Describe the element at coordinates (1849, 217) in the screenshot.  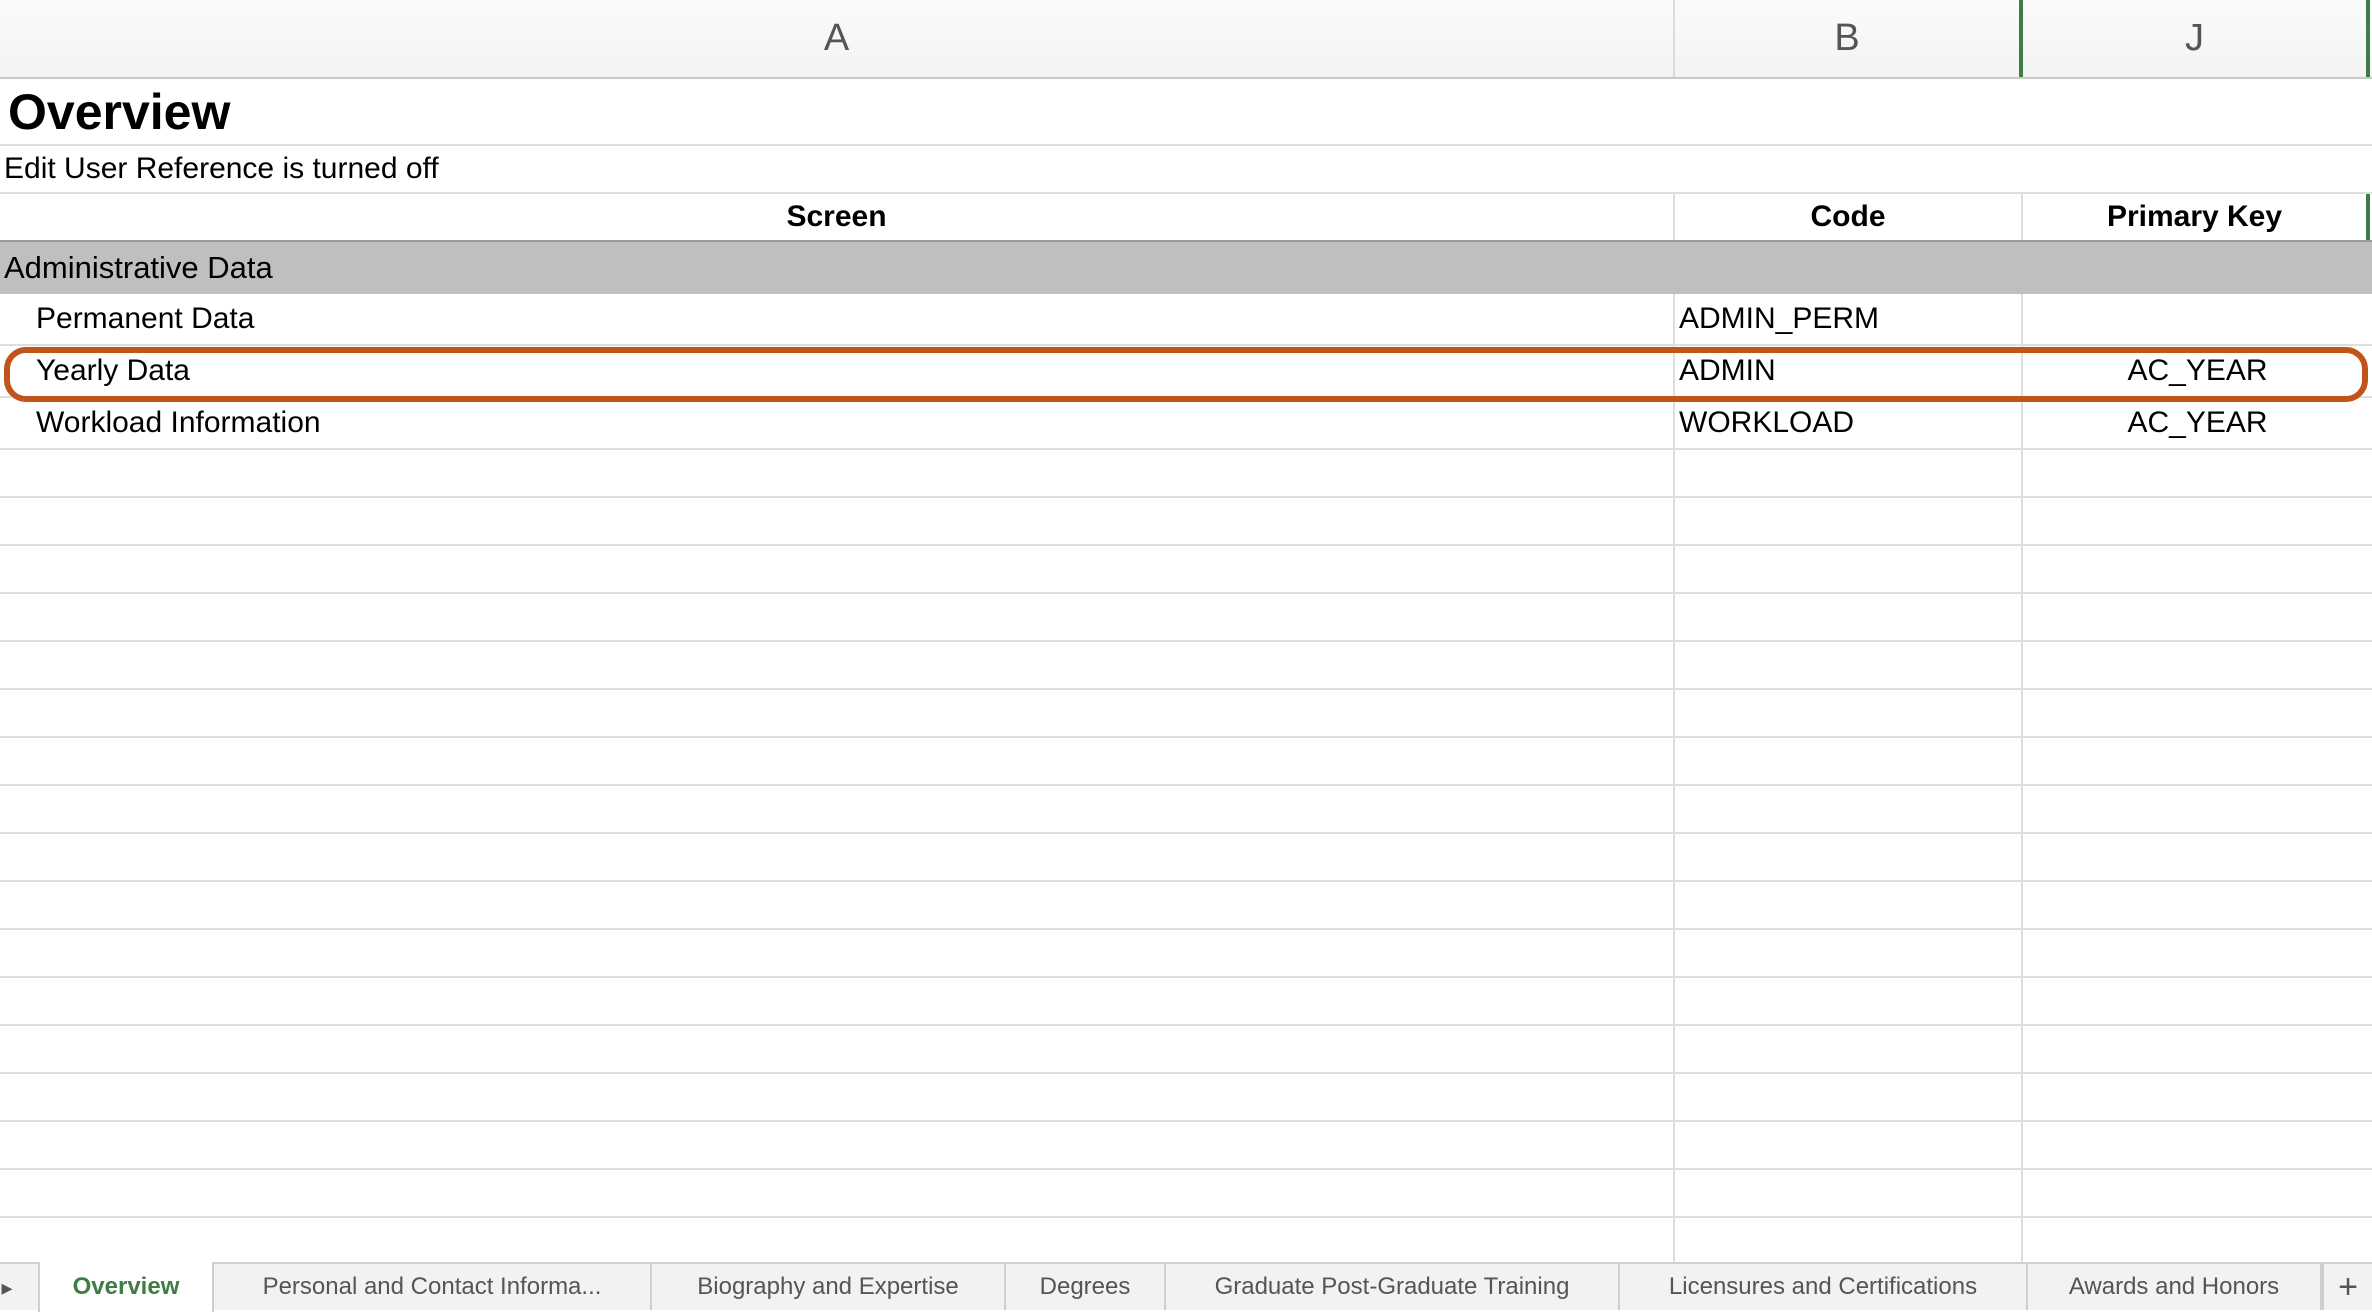
I see `code-header-cell: Code` at that location.